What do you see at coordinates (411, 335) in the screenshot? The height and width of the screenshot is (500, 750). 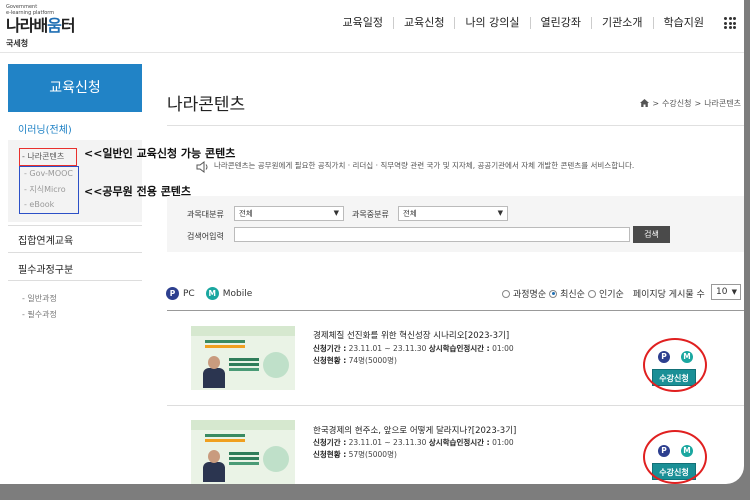 I see `course-title: 경제체질 선진화를 위한 혁신성장 시나리오[2023-3기]` at bounding box center [411, 335].